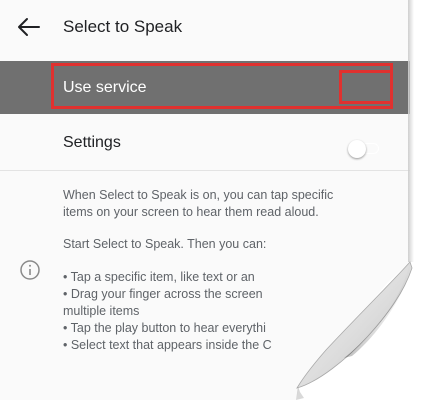 Image resolution: width=424 pixels, height=401 pixels. What do you see at coordinates (163, 294) in the screenshot?
I see `bullet-item: • Drag your finger across the screen` at bounding box center [163, 294].